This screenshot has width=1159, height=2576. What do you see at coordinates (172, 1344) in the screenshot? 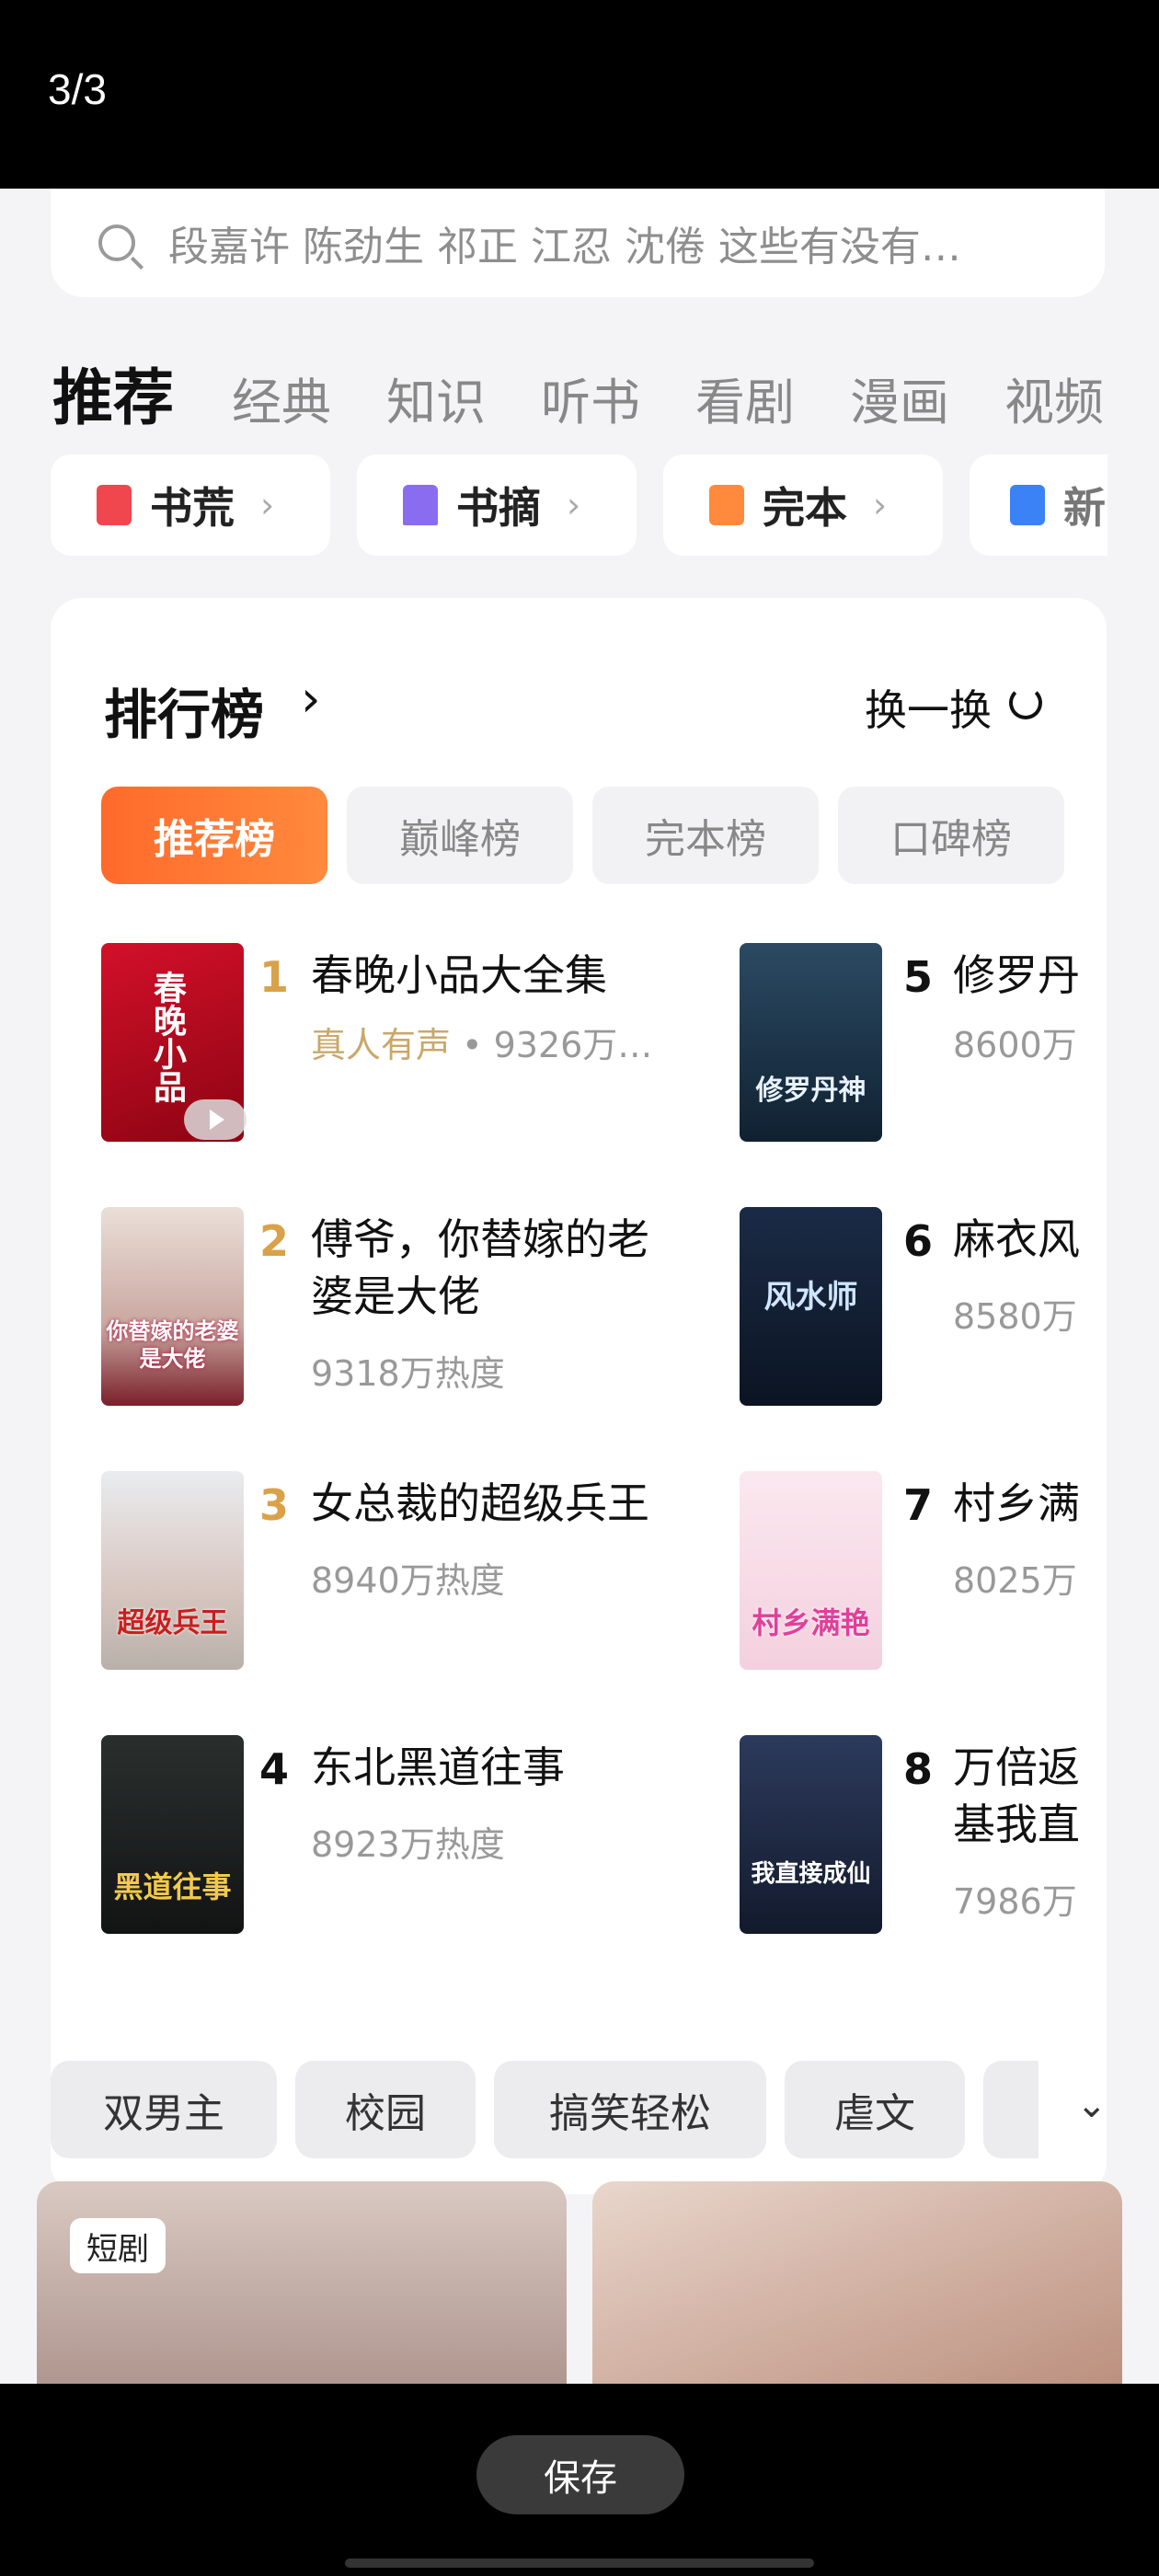
I see `cover-title: 你替嫁的老婆是大佬` at bounding box center [172, 1344].